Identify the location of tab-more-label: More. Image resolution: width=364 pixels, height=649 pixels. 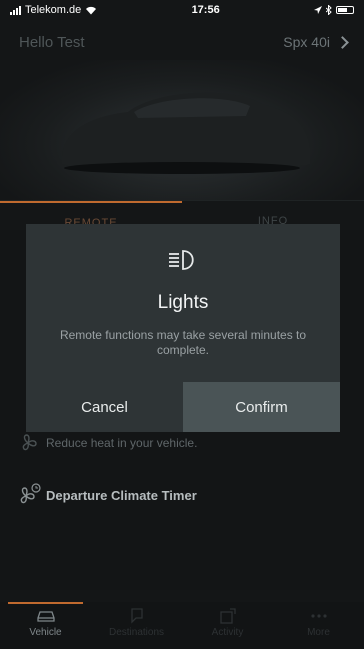
(318, 632).